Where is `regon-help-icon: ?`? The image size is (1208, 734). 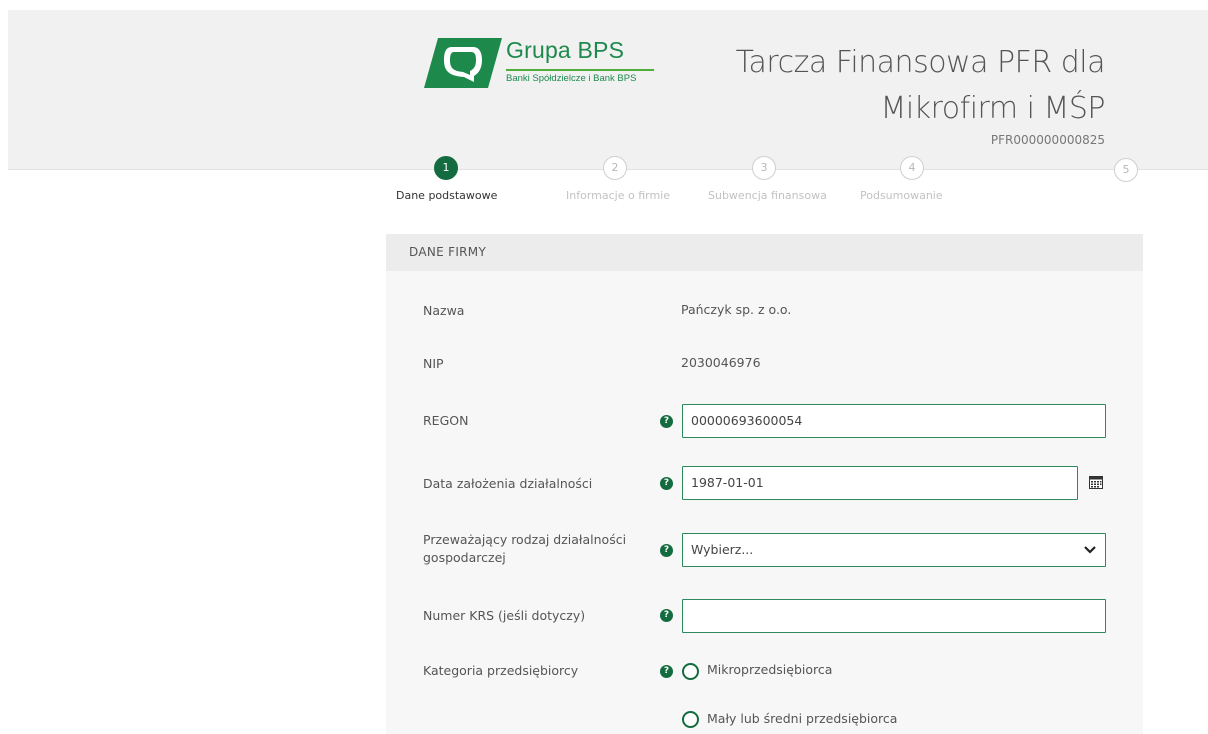
regon-help-icon: ? is located at coordinates (666, 421).